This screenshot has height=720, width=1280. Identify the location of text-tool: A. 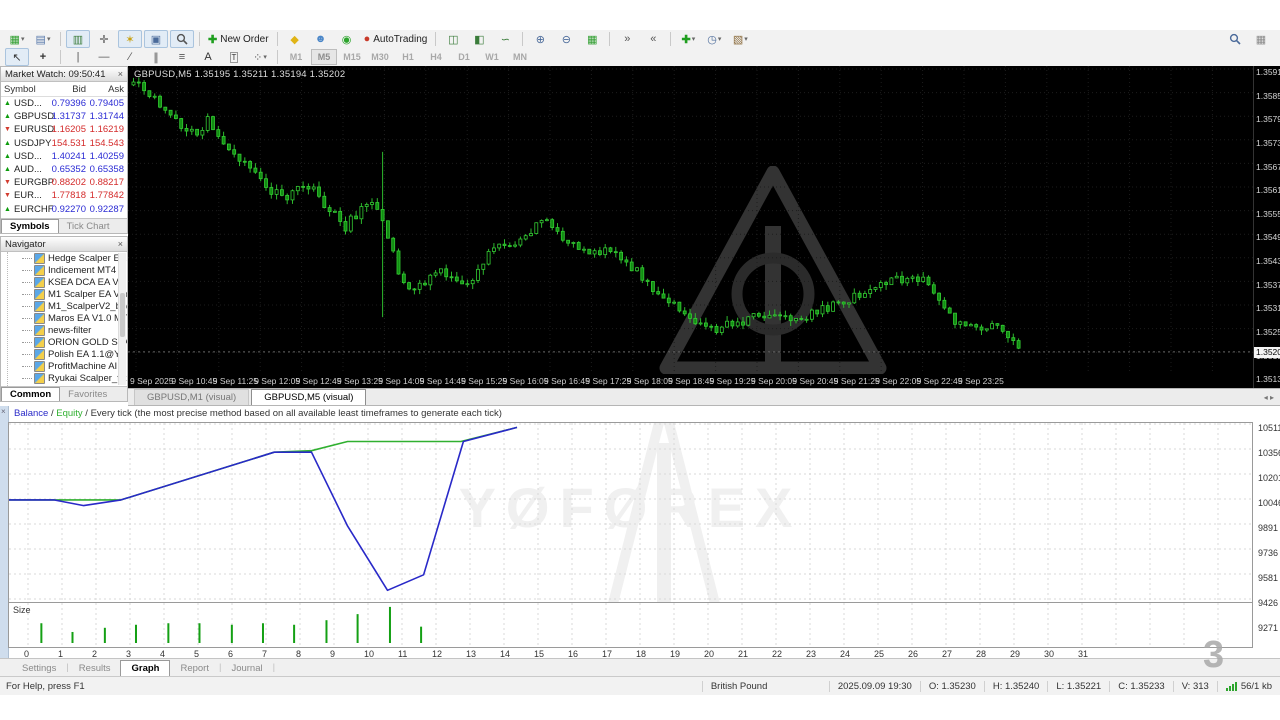
(208, 57).